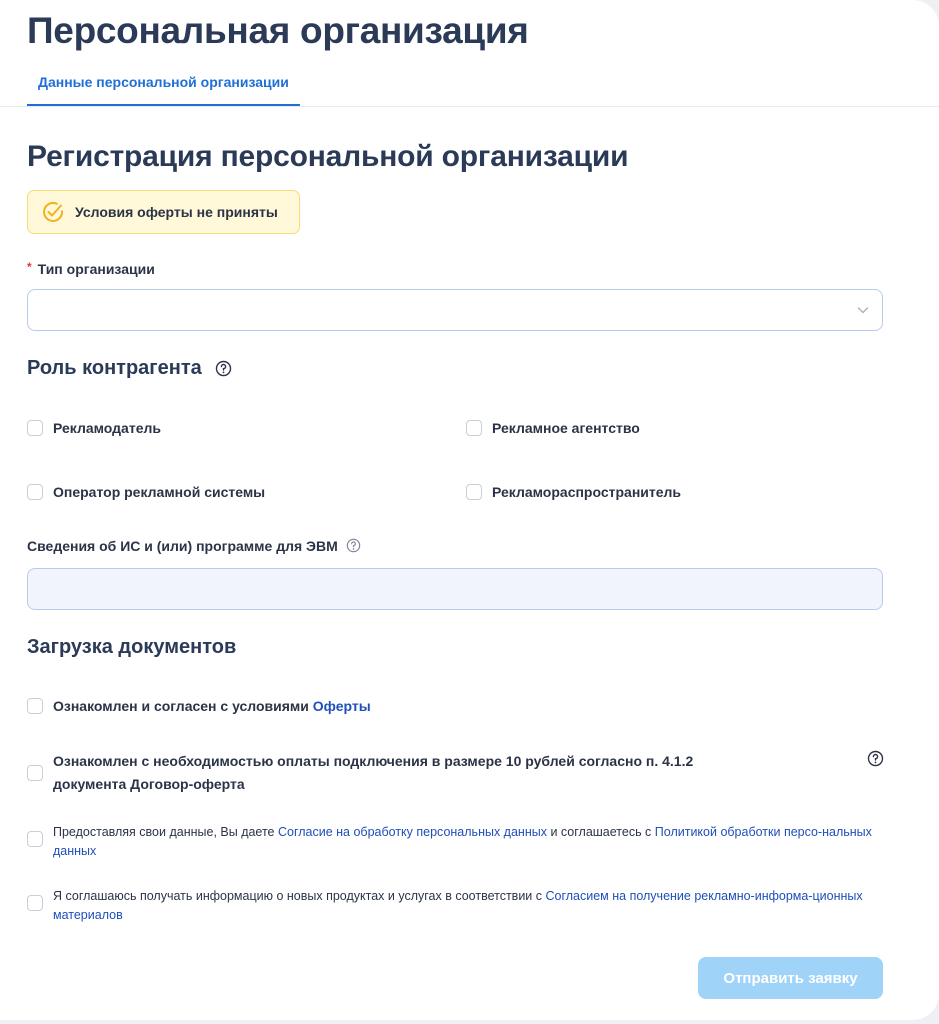  Describe the element at coordinates (455, 310) in the screenshot. I see `org-type-select` at that location.